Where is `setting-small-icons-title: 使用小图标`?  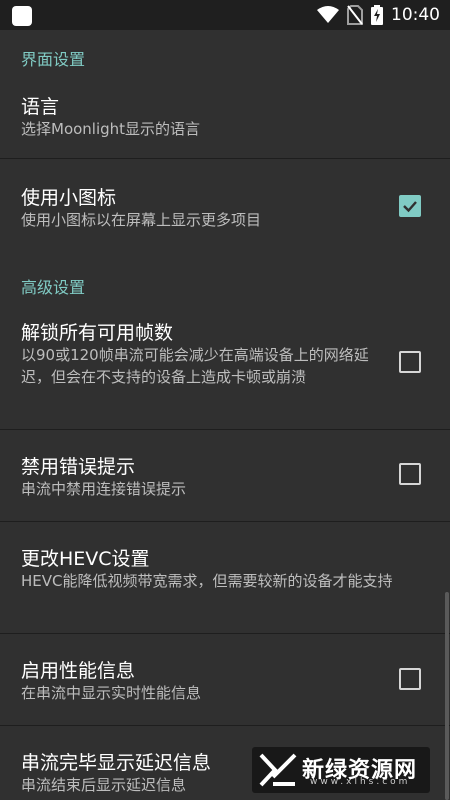
setting-small-icons-title: 使用小图标 is located at coordinates (69, 198).